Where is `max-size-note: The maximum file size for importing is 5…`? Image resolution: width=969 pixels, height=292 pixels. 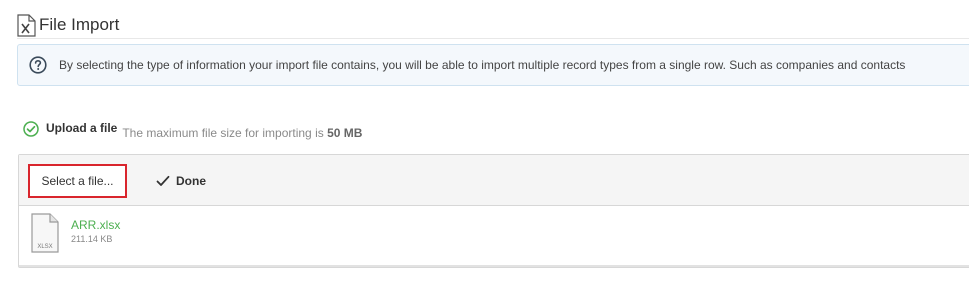
max-size-note: The maximum file size for importing is 5… is located at coordinates (242, 133).